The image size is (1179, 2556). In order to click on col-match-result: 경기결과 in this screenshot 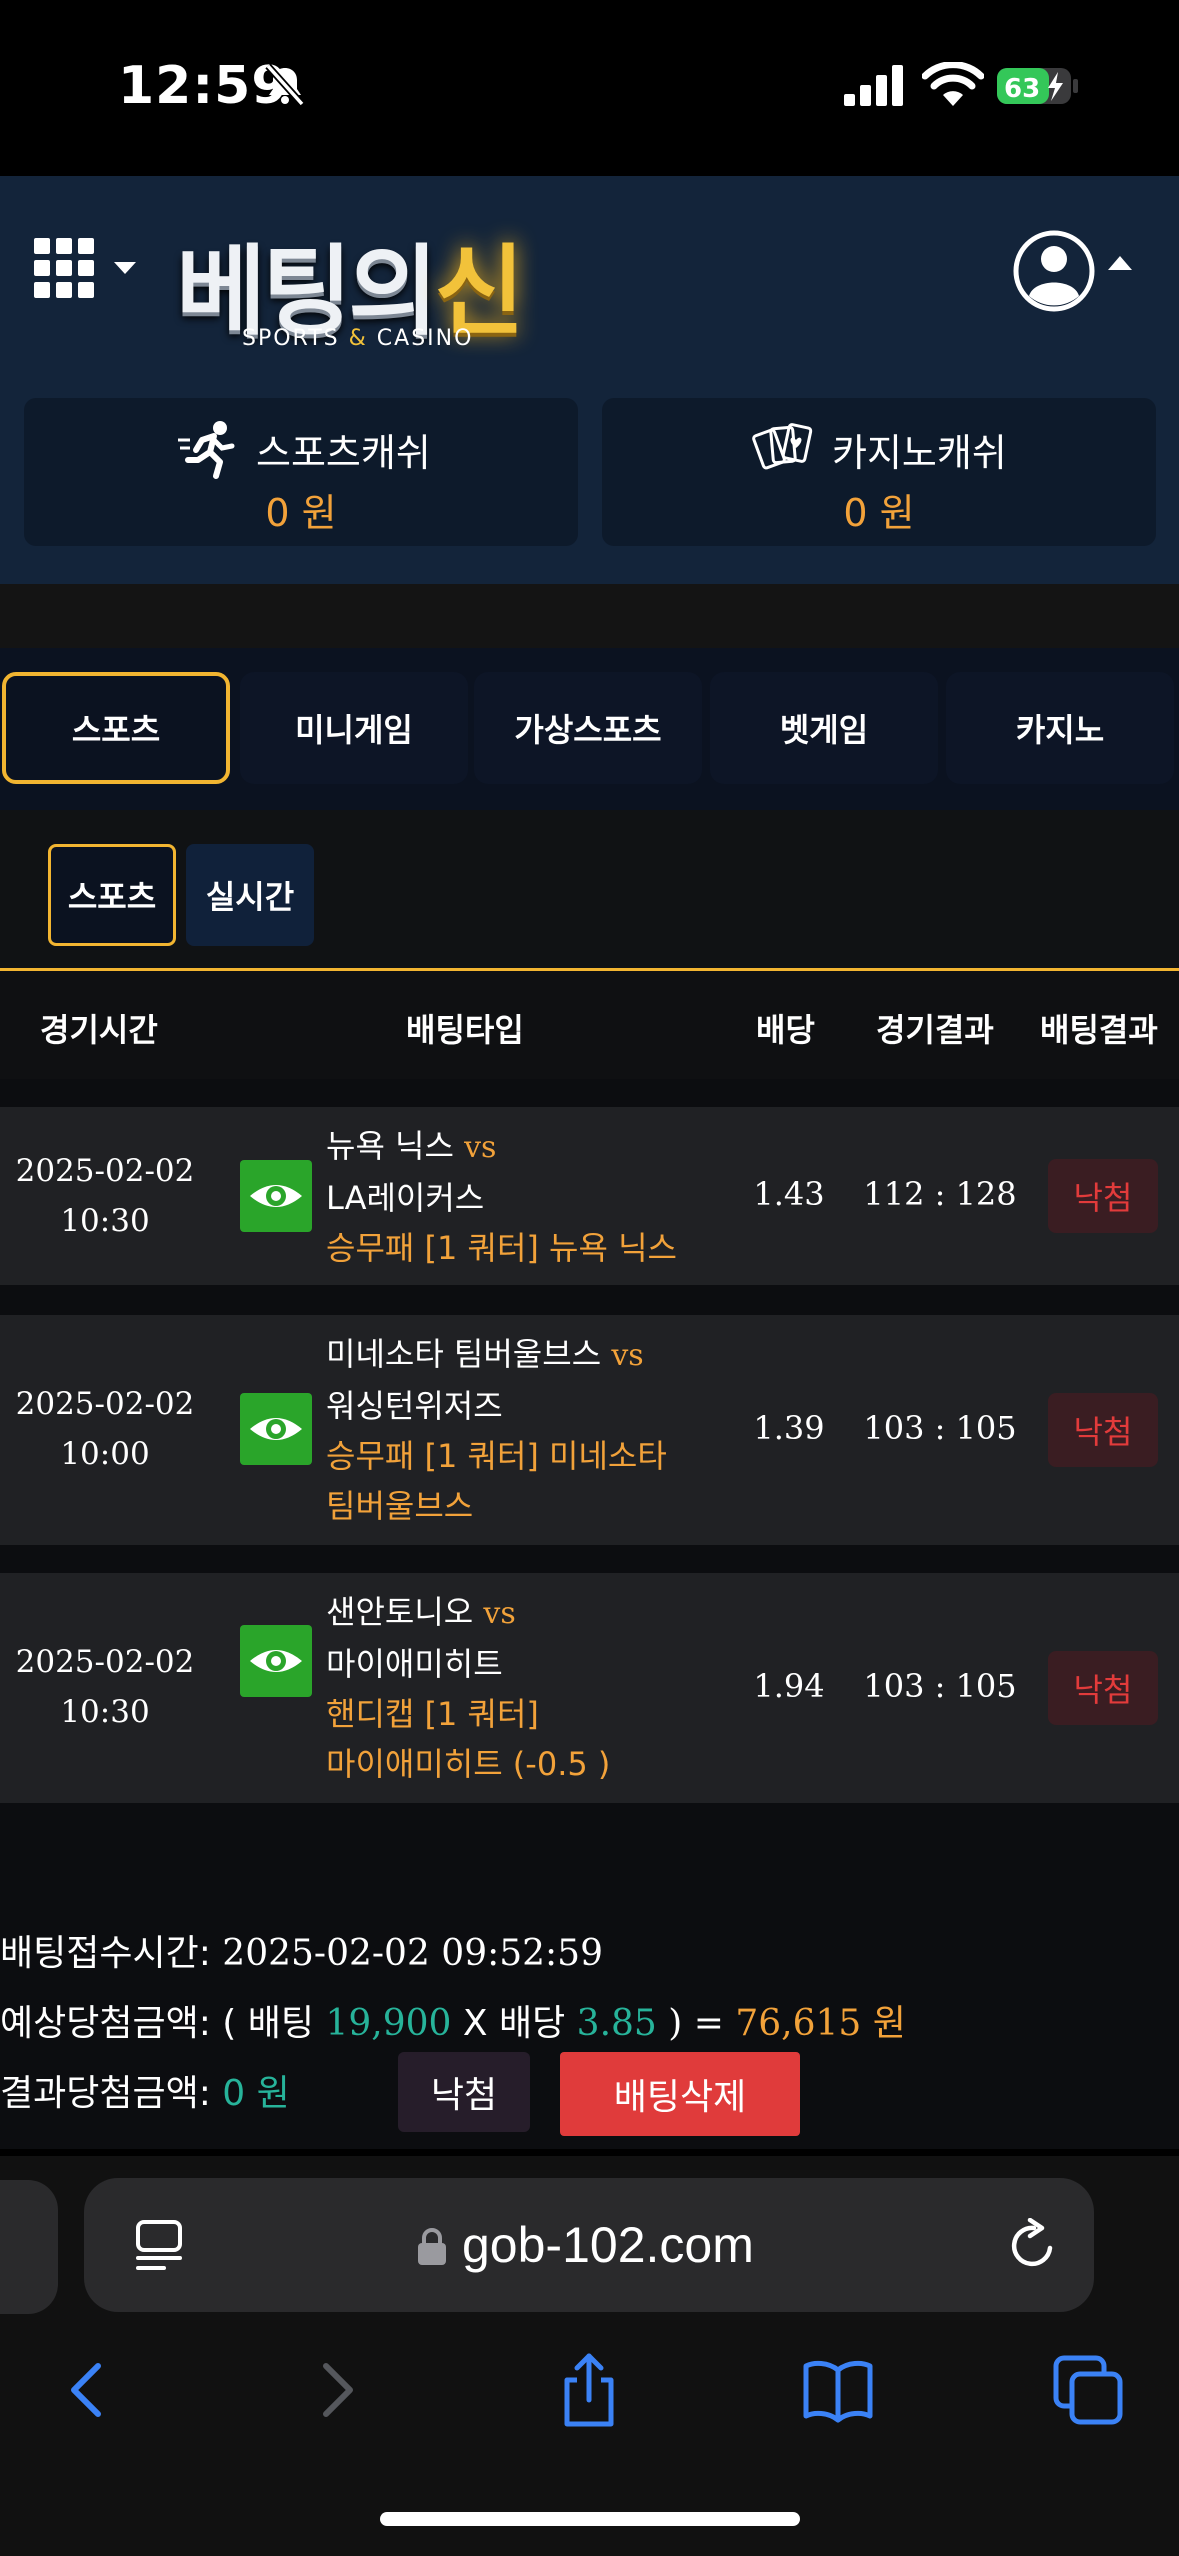, I will do `click(935, 1030)`.